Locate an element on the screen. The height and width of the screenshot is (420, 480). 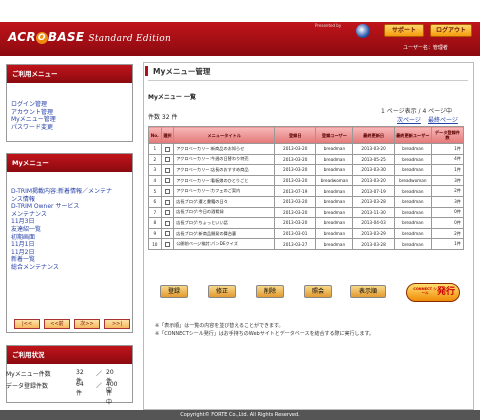
sidebar-link-password: パスワード変更 is located at coordinates (69, 128).